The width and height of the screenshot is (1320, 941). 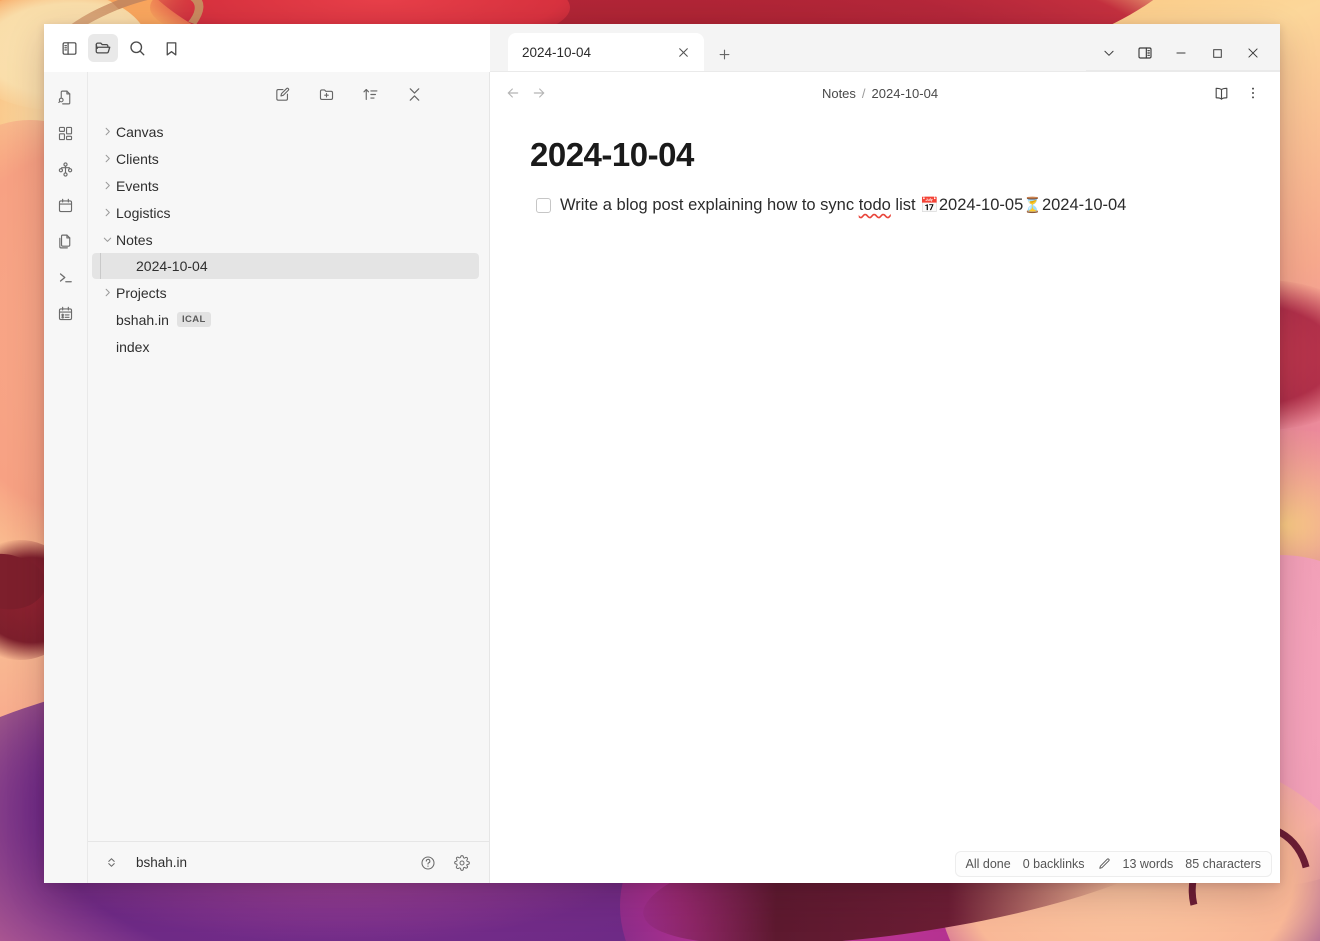 I want to click on calendar-agenda-icon, so click(x=66, y=313).